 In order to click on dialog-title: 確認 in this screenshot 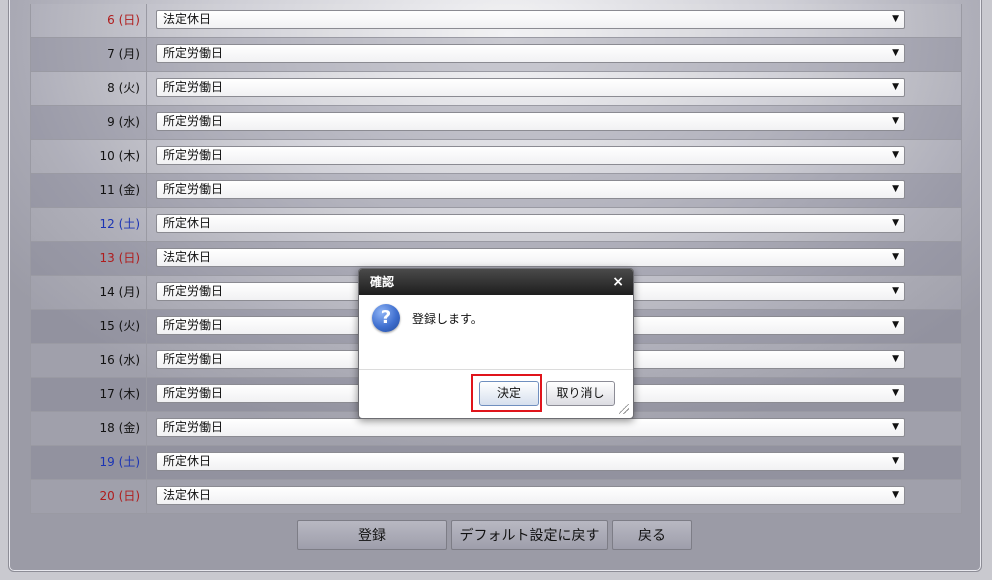, I will do `click(382, 282)`.